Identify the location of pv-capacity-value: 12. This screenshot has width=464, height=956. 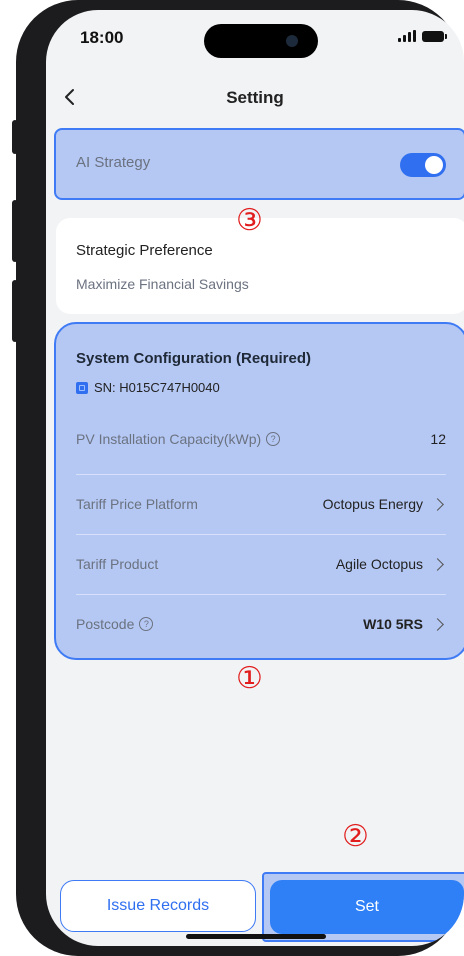
(438, 439).